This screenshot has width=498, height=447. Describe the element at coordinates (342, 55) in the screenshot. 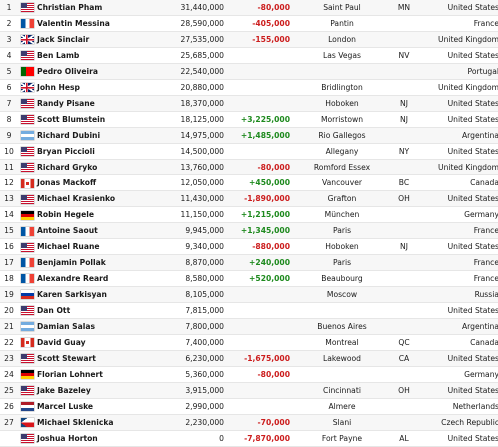

I see `player-city: Las Vegas` at that location.